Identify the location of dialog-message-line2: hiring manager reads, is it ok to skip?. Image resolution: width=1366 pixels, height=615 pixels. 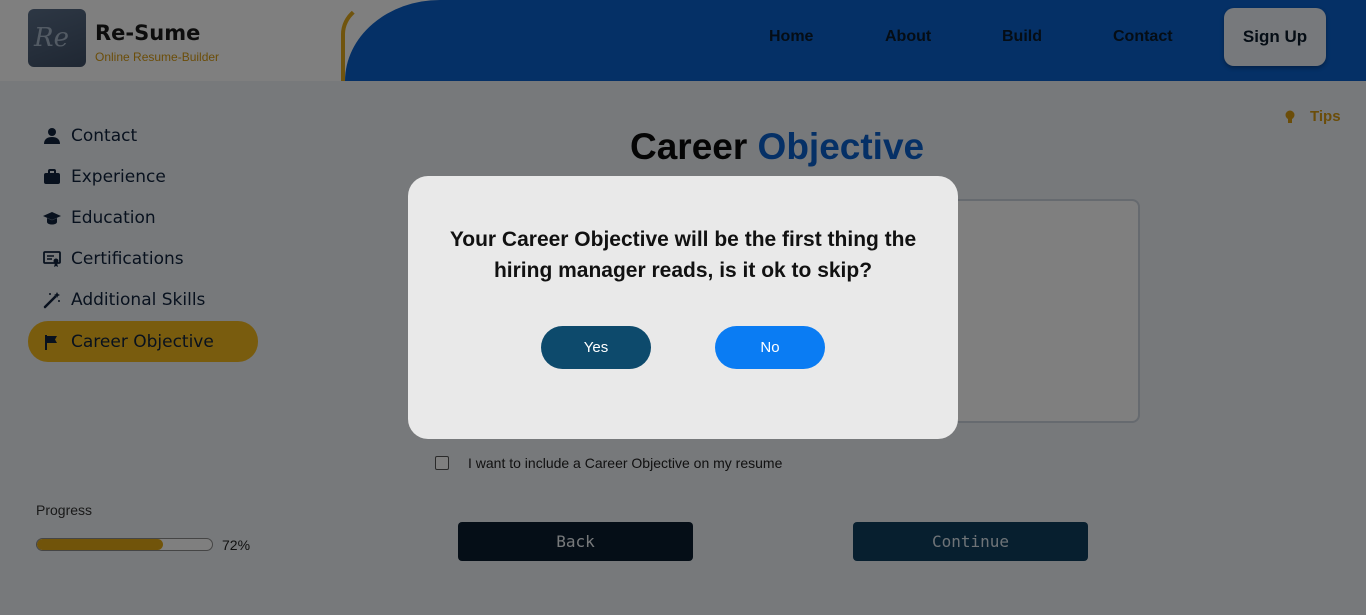
(683, 270).